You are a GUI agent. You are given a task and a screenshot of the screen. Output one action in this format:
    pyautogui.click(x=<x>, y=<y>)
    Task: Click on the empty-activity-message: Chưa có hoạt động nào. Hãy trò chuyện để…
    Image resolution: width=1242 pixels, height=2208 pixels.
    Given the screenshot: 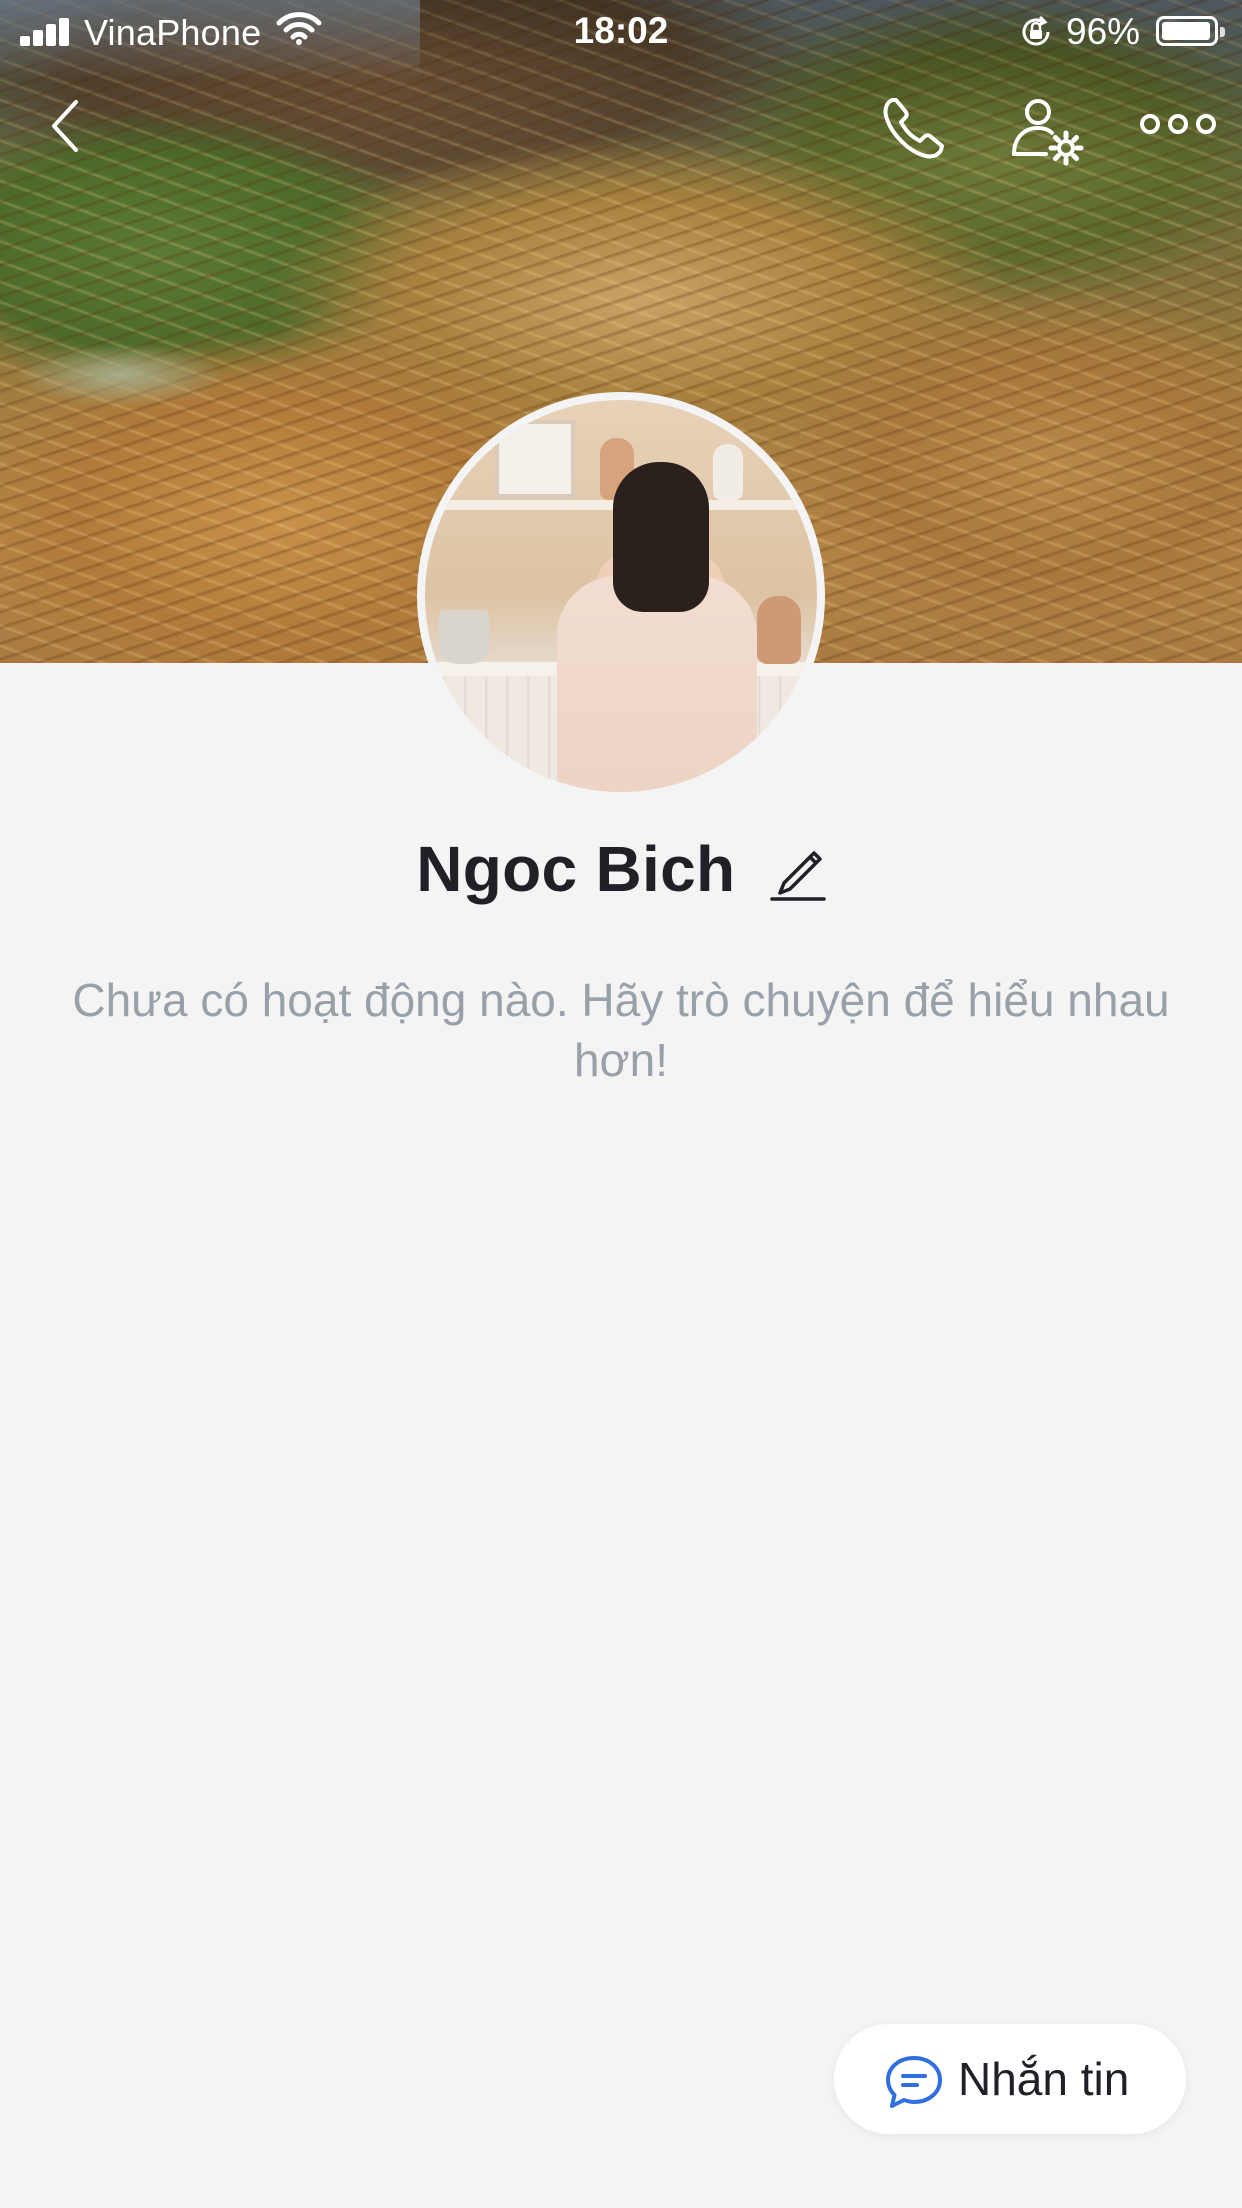 What is the action you would take?
    pyautogui.click(x=621, y=1030)
    